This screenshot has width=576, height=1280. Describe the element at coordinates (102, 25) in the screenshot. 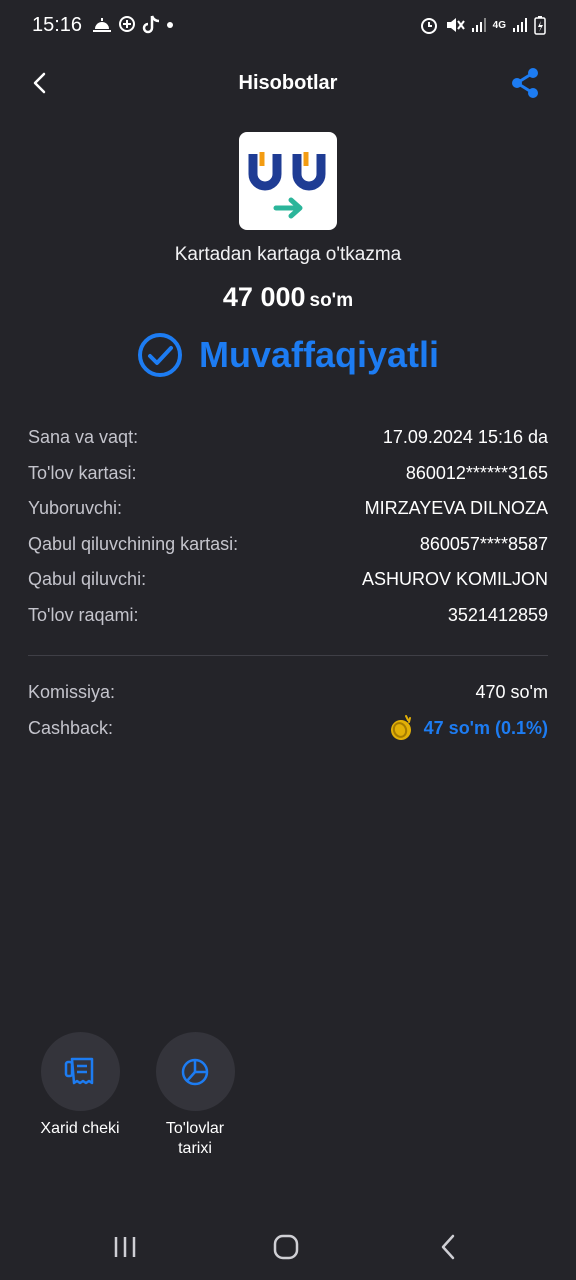

I see `weather-icon` at that location.